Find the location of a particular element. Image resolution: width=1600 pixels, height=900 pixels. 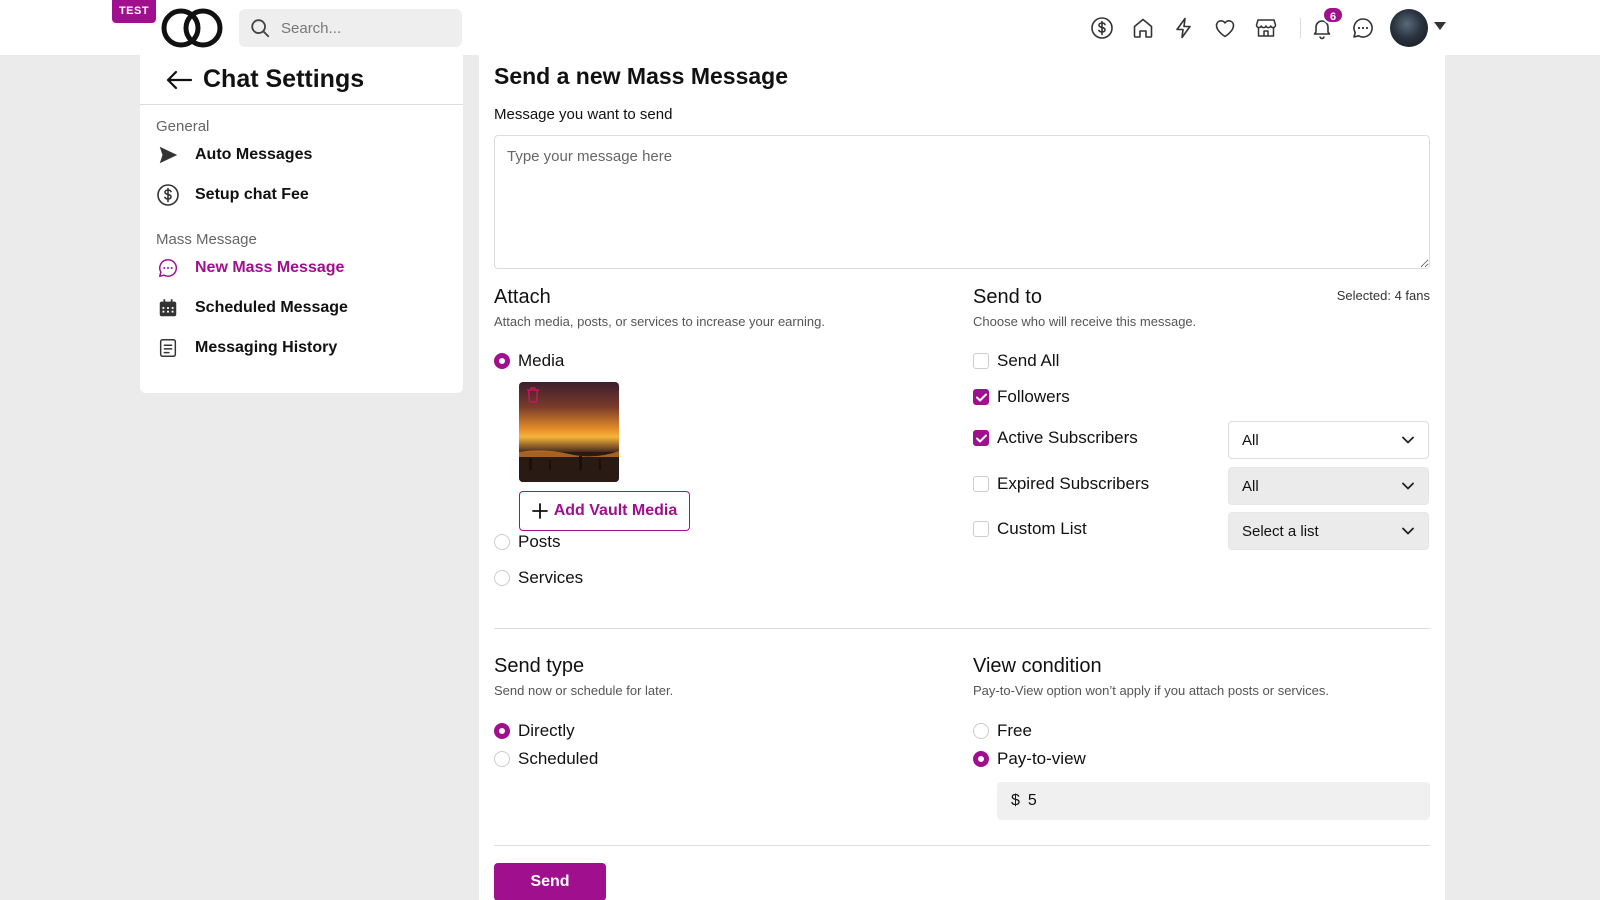

back-arrow-icon is located at coordinates (179, 80).